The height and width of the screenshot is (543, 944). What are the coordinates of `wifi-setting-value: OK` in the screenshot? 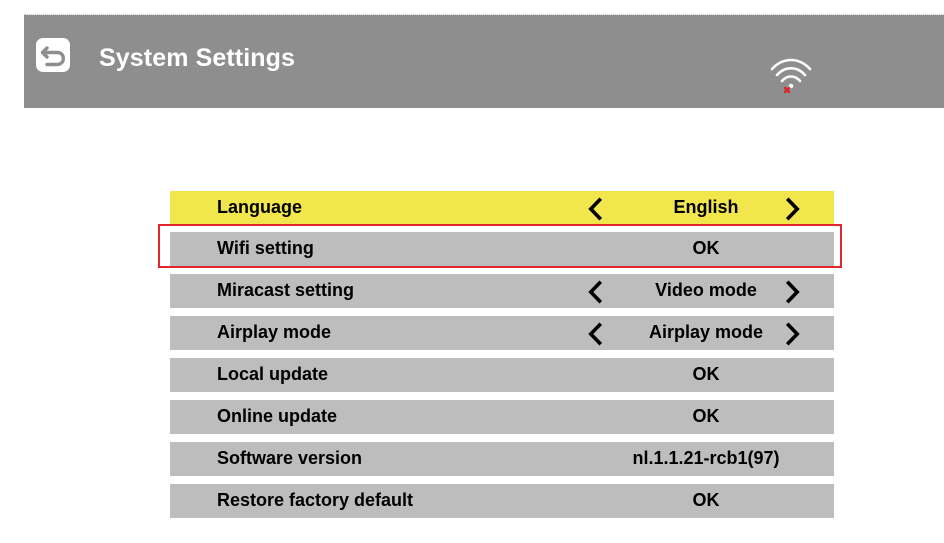 It's located at (706, 248).